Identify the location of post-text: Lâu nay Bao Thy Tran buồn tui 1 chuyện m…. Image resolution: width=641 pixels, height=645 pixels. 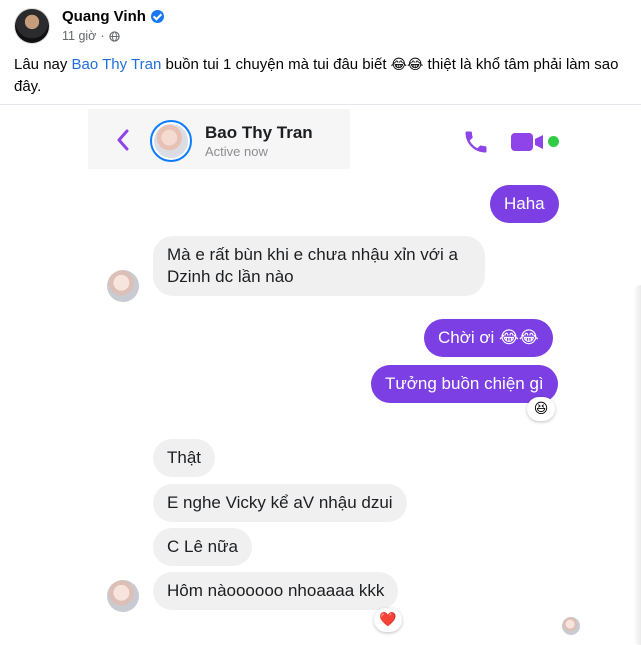
(316, 75).